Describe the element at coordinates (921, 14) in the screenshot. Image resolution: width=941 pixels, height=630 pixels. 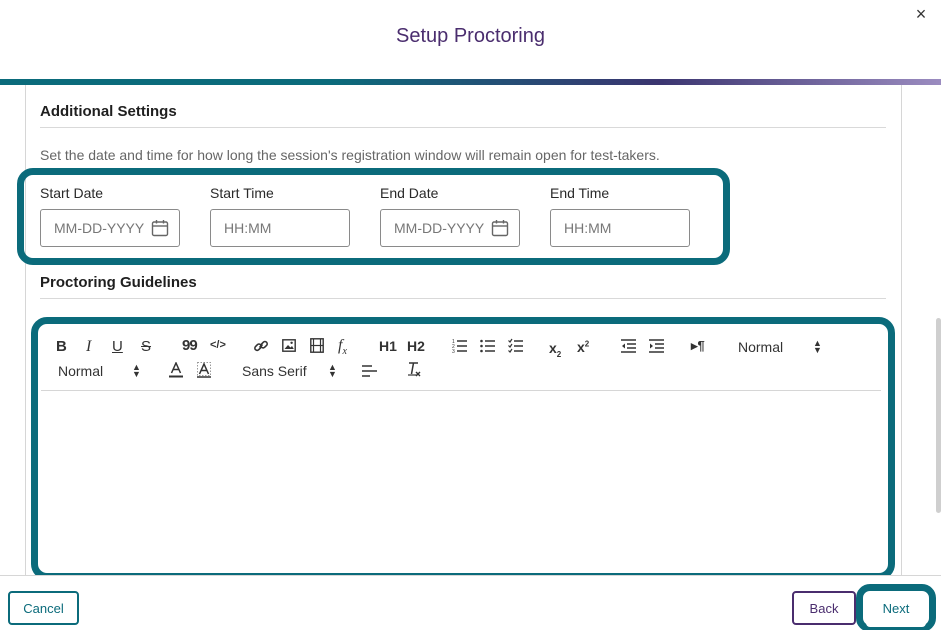
I see `close-icon: ×` at that location.